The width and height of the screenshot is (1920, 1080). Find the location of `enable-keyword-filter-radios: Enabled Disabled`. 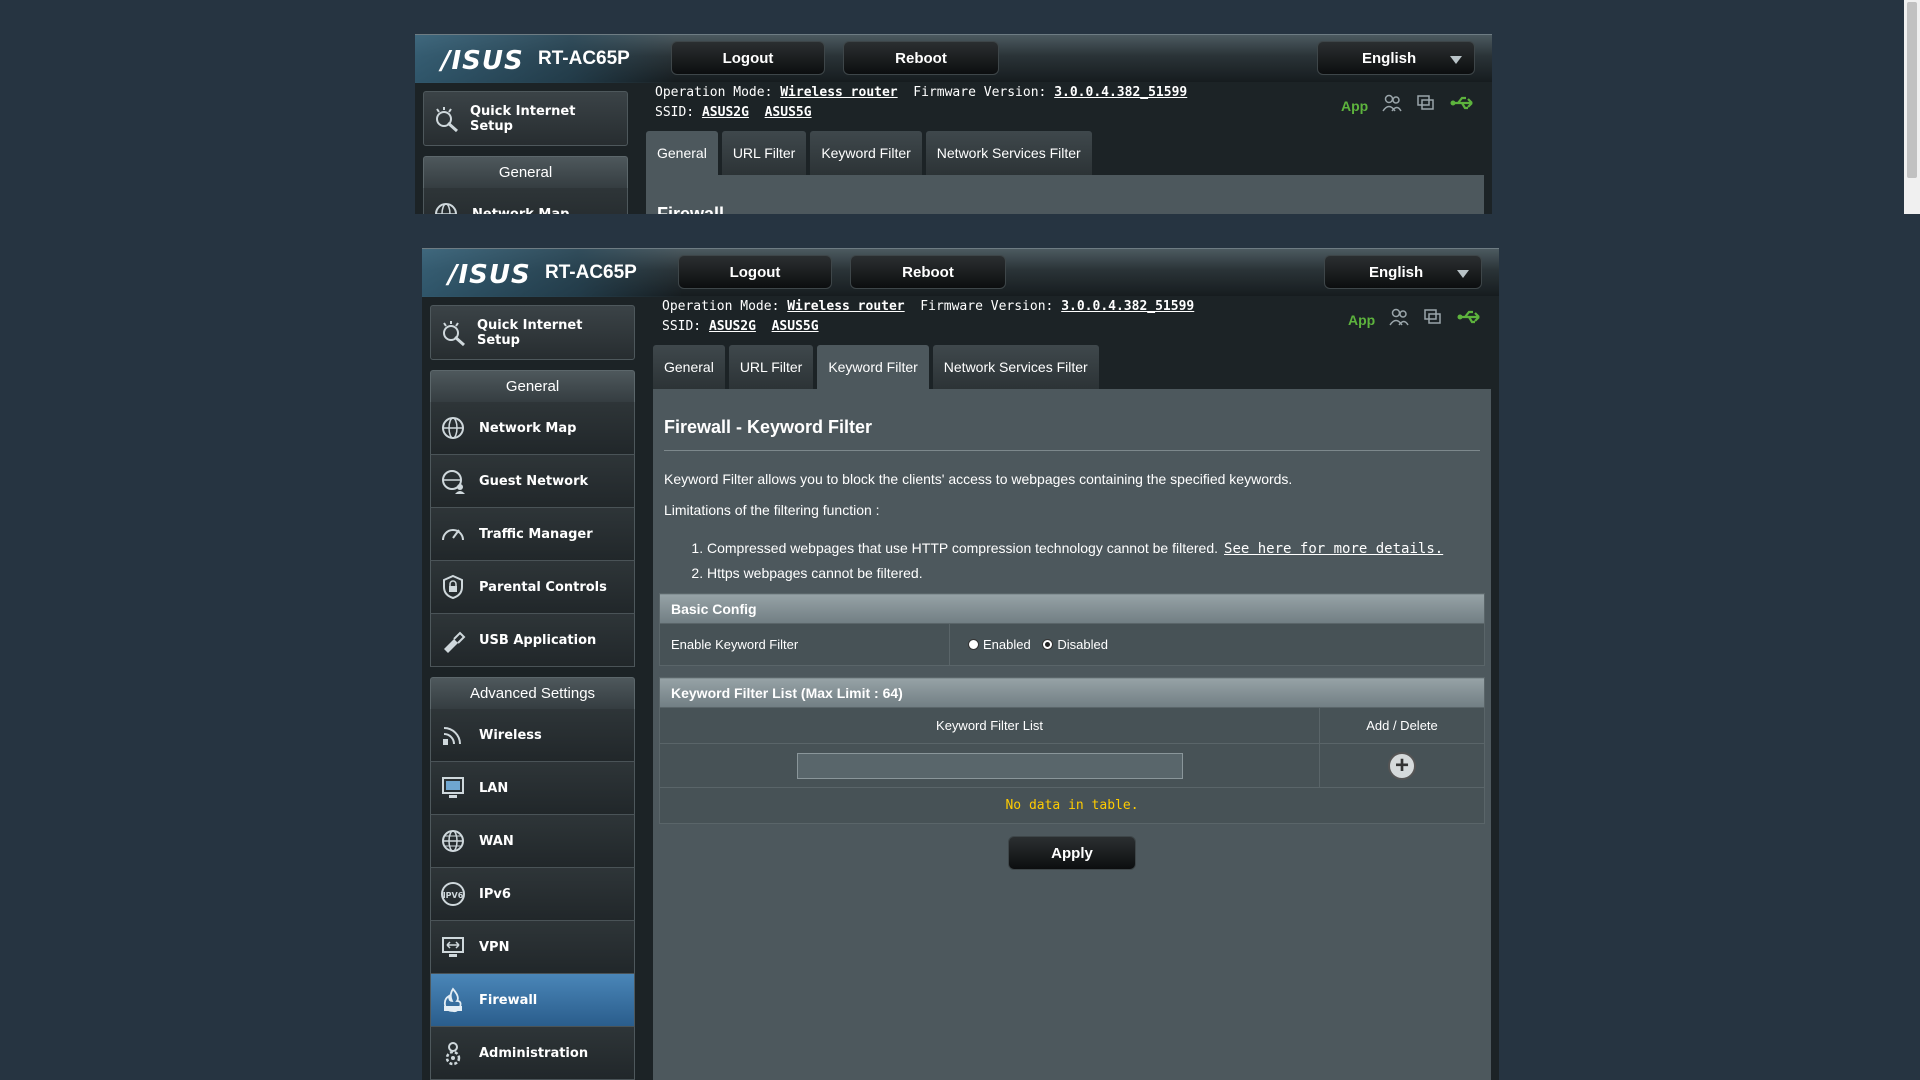

enable-keyword-filter-radios: Enabled Disabled is located at coordinates (1217, 644).